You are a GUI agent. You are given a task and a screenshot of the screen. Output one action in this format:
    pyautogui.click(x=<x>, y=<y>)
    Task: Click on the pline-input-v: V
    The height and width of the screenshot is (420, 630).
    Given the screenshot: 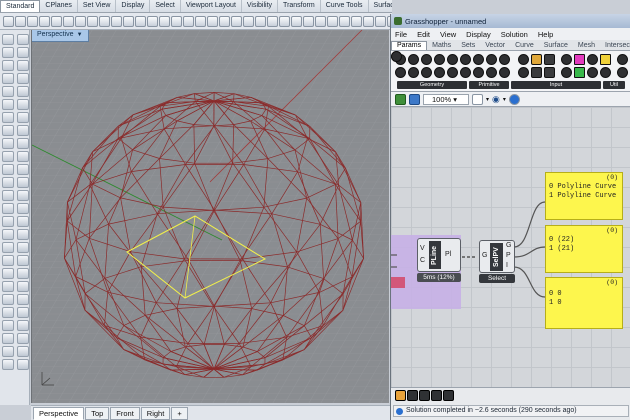 What is the action you would take?
    pyautogui.click(x=422, y=248)
    